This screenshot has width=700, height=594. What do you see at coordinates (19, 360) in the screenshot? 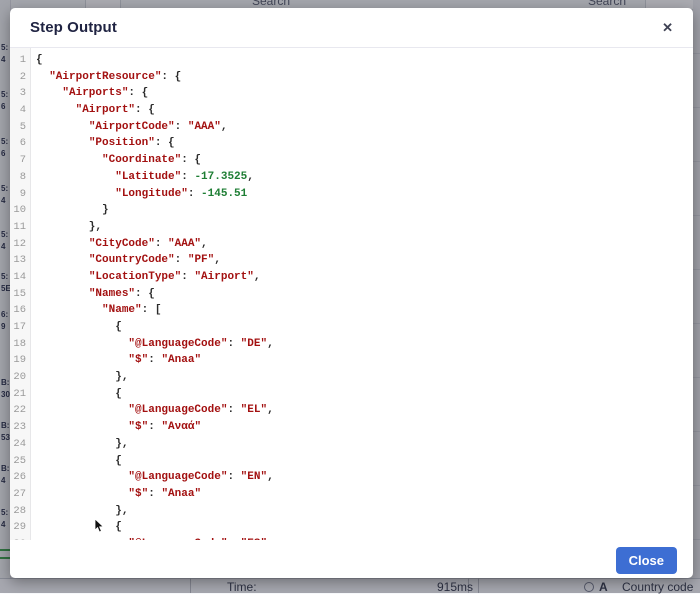
I see `line-number: 19` at bounding box center [19, 360].